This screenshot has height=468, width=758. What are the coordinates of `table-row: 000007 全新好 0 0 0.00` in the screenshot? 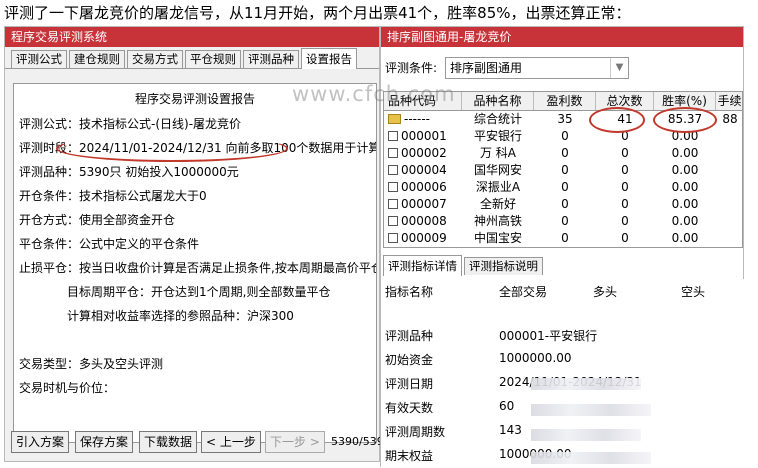 It's located at (563, 204).